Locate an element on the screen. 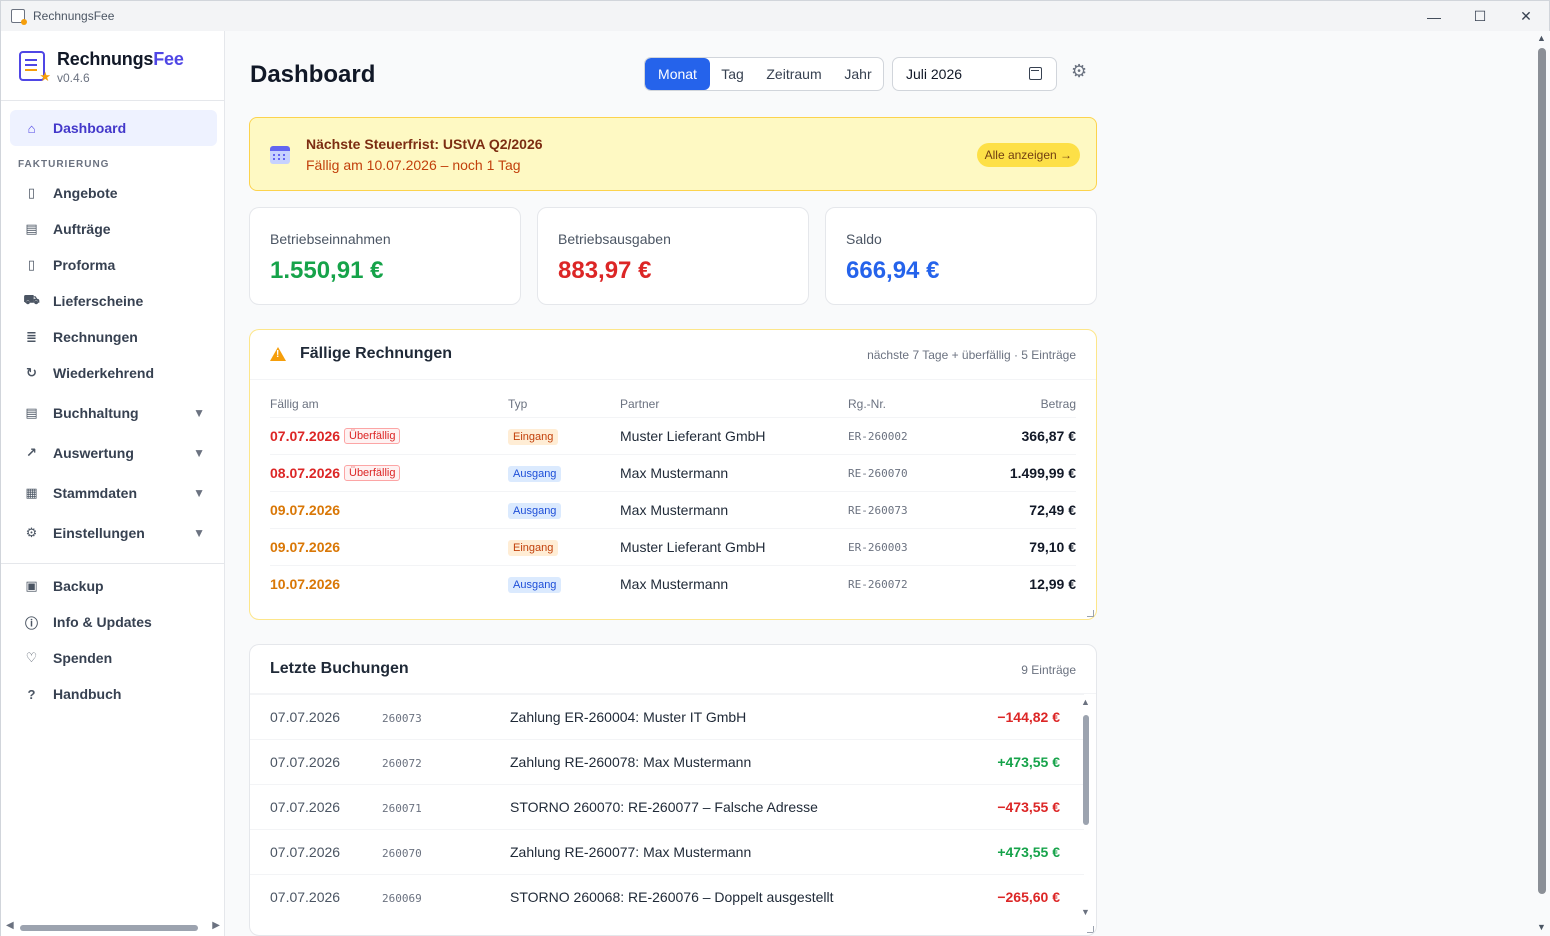 The width and height of the screenshot is (1550, 936). home-icon: ⌂ is located at coordinates (31, 128).